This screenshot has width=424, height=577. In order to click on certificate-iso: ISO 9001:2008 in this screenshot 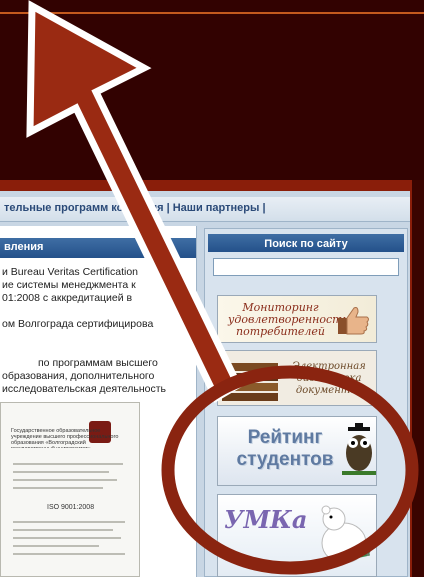, I will do `click(71, 507)`.